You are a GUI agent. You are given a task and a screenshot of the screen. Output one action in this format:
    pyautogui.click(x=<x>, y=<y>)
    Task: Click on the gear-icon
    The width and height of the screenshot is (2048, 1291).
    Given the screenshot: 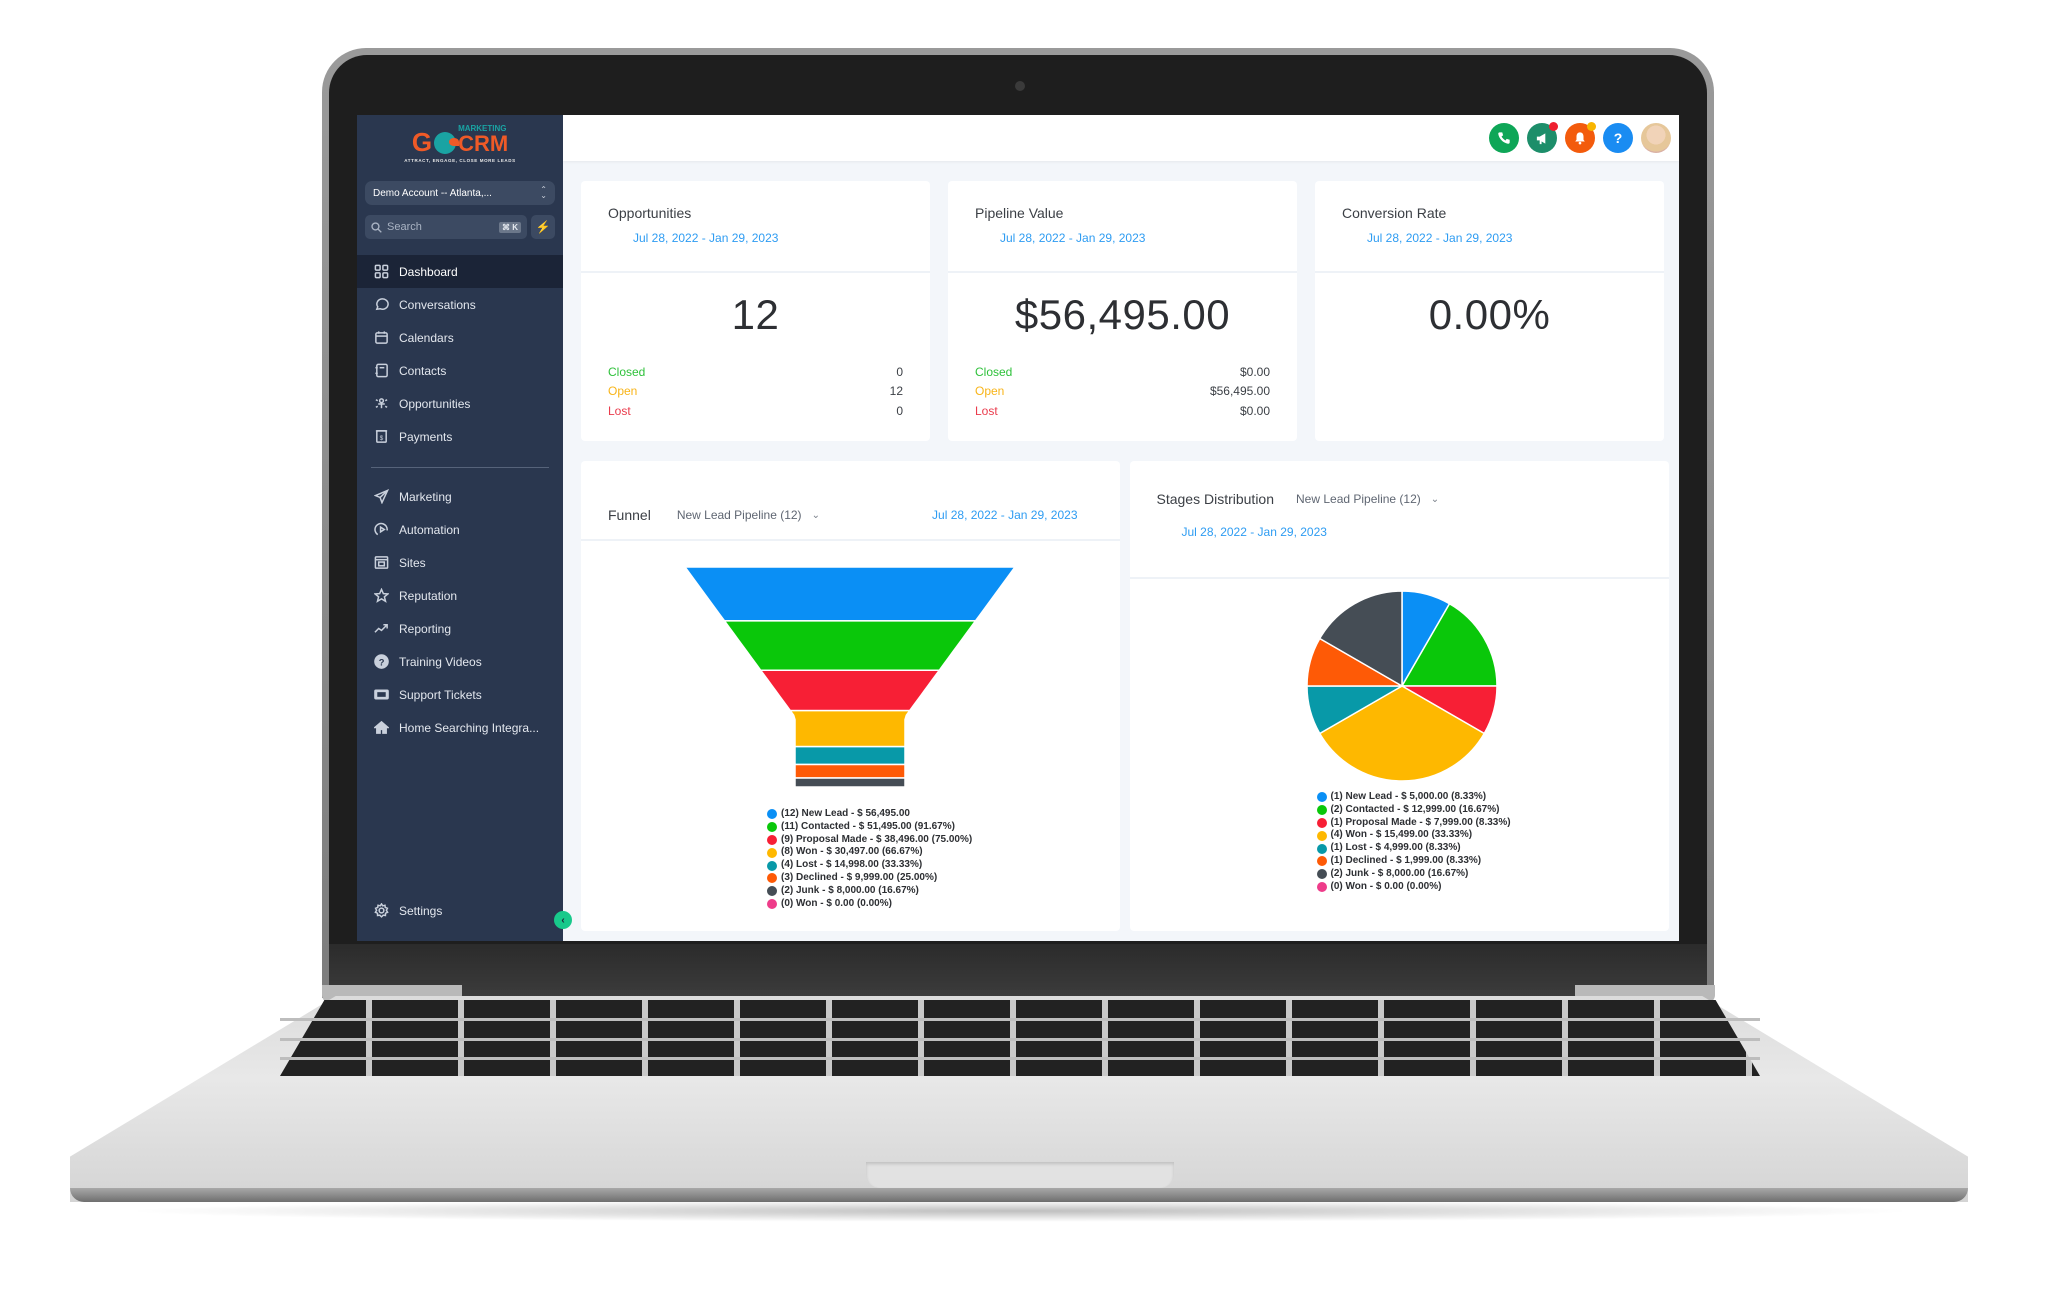 What is the action you would take?
    pyautogui.click(x=381, y=911)
    